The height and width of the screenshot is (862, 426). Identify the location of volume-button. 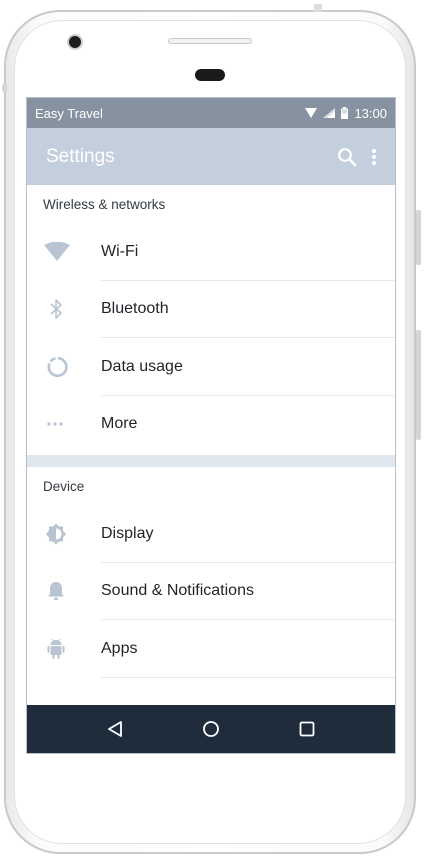
(418, 237).